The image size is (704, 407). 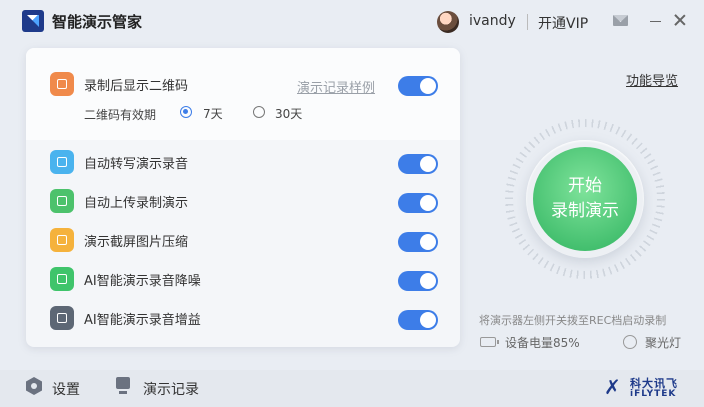 I want to click on feature-row-gain: AI智能演示录音增益, so click(x=125, y=318).